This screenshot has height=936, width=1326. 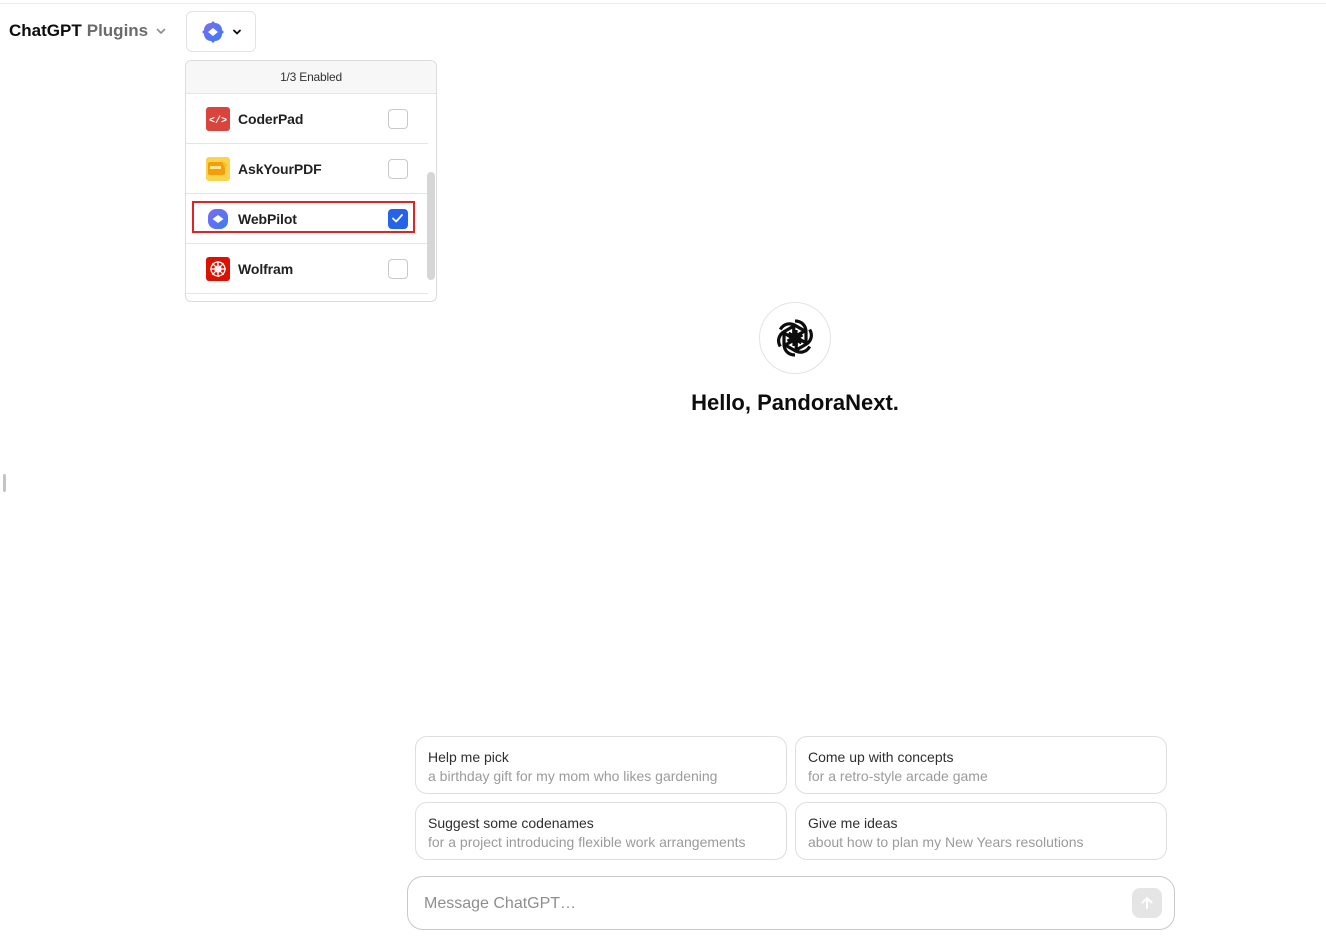 What do you see at coordinates (45, 30) in the screenshot?
I see `model-name: ChatGPT` at bounding box center [45, 30].